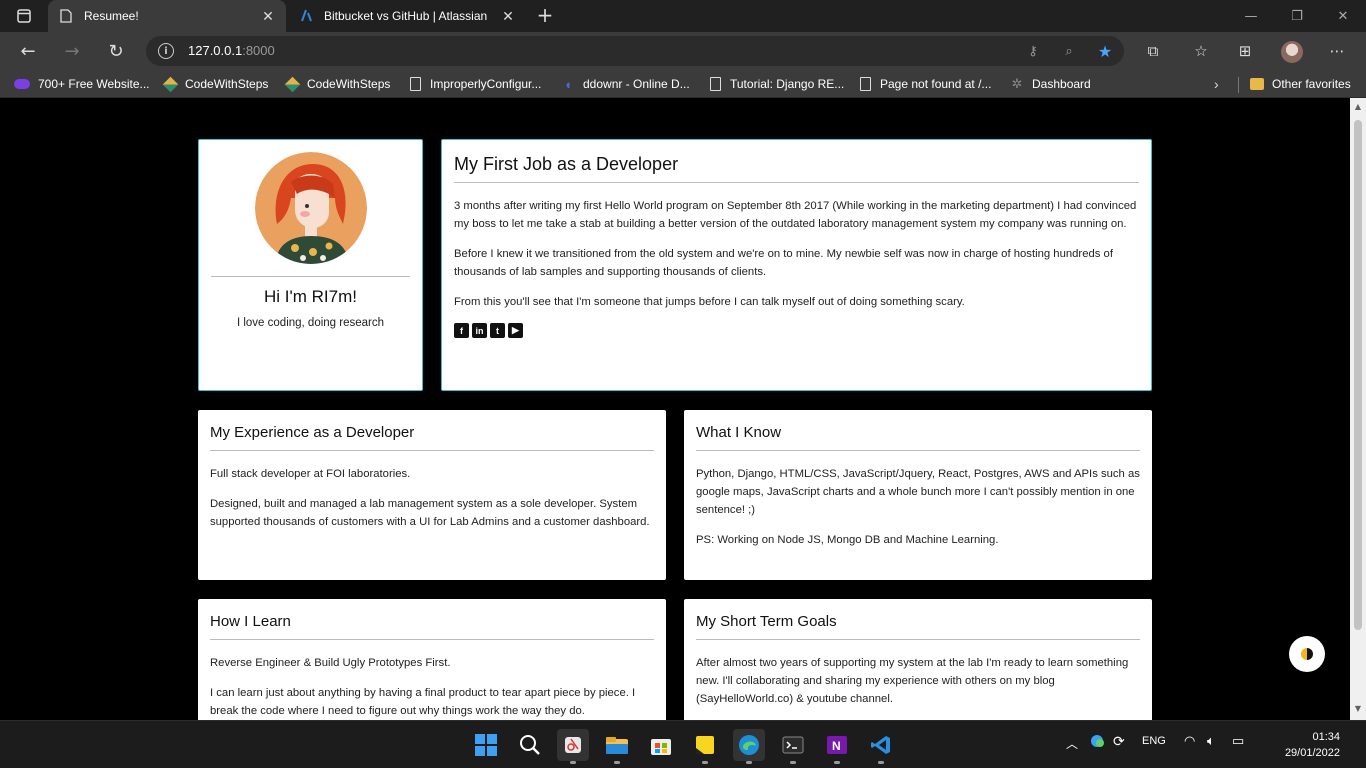 This screenshot has height=768, width=1366. I want to click on info-icon: i, so click(166, 51).